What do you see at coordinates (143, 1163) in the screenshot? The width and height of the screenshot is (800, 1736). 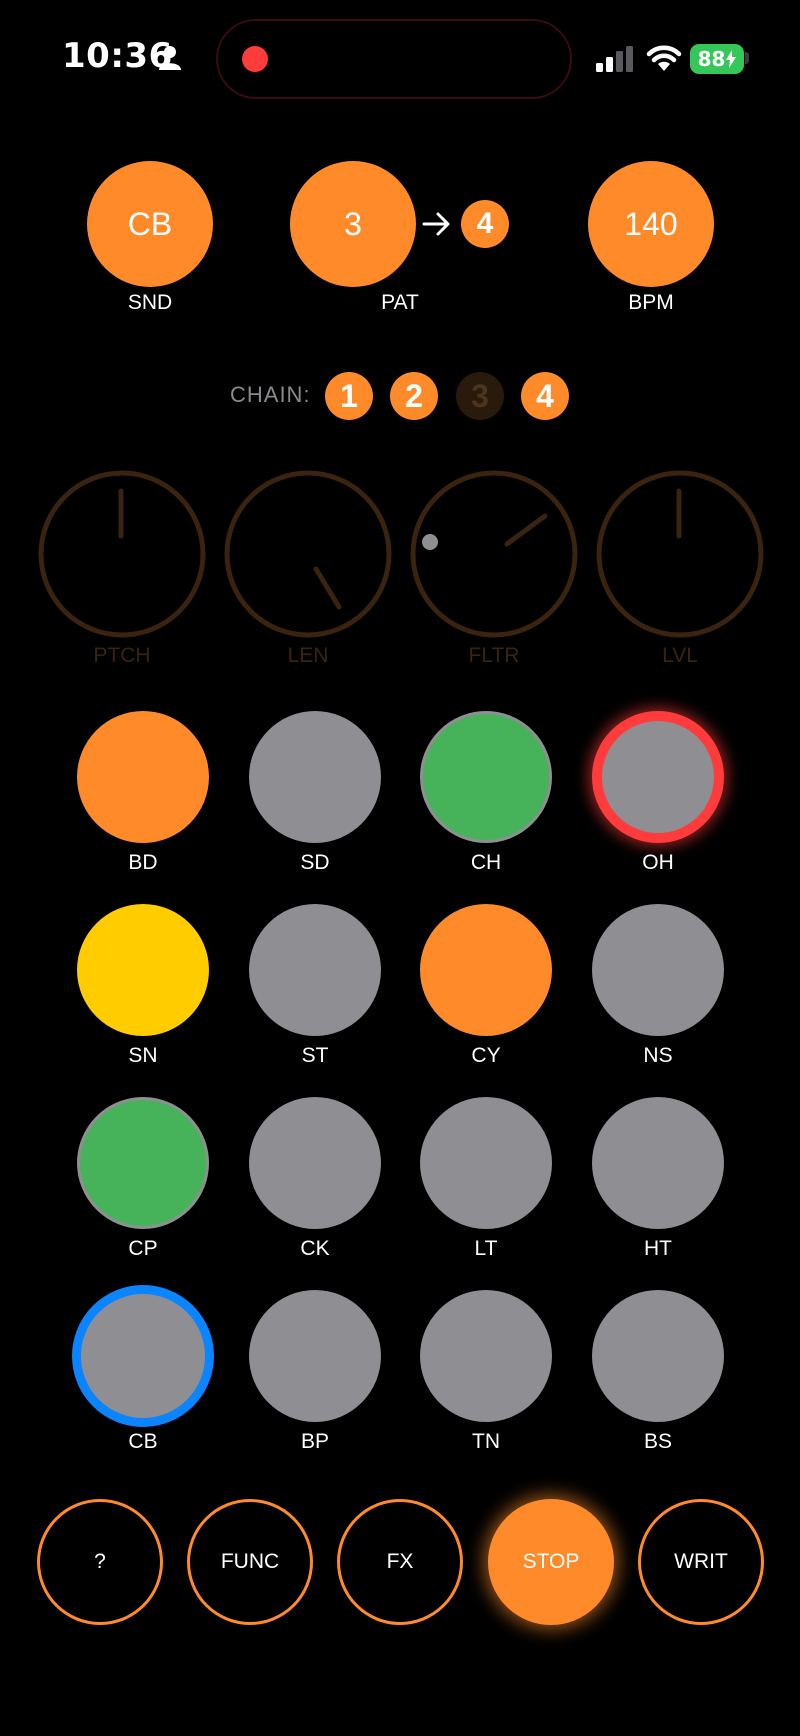 I see `pad-cp` at bounding box center [143, 1163].